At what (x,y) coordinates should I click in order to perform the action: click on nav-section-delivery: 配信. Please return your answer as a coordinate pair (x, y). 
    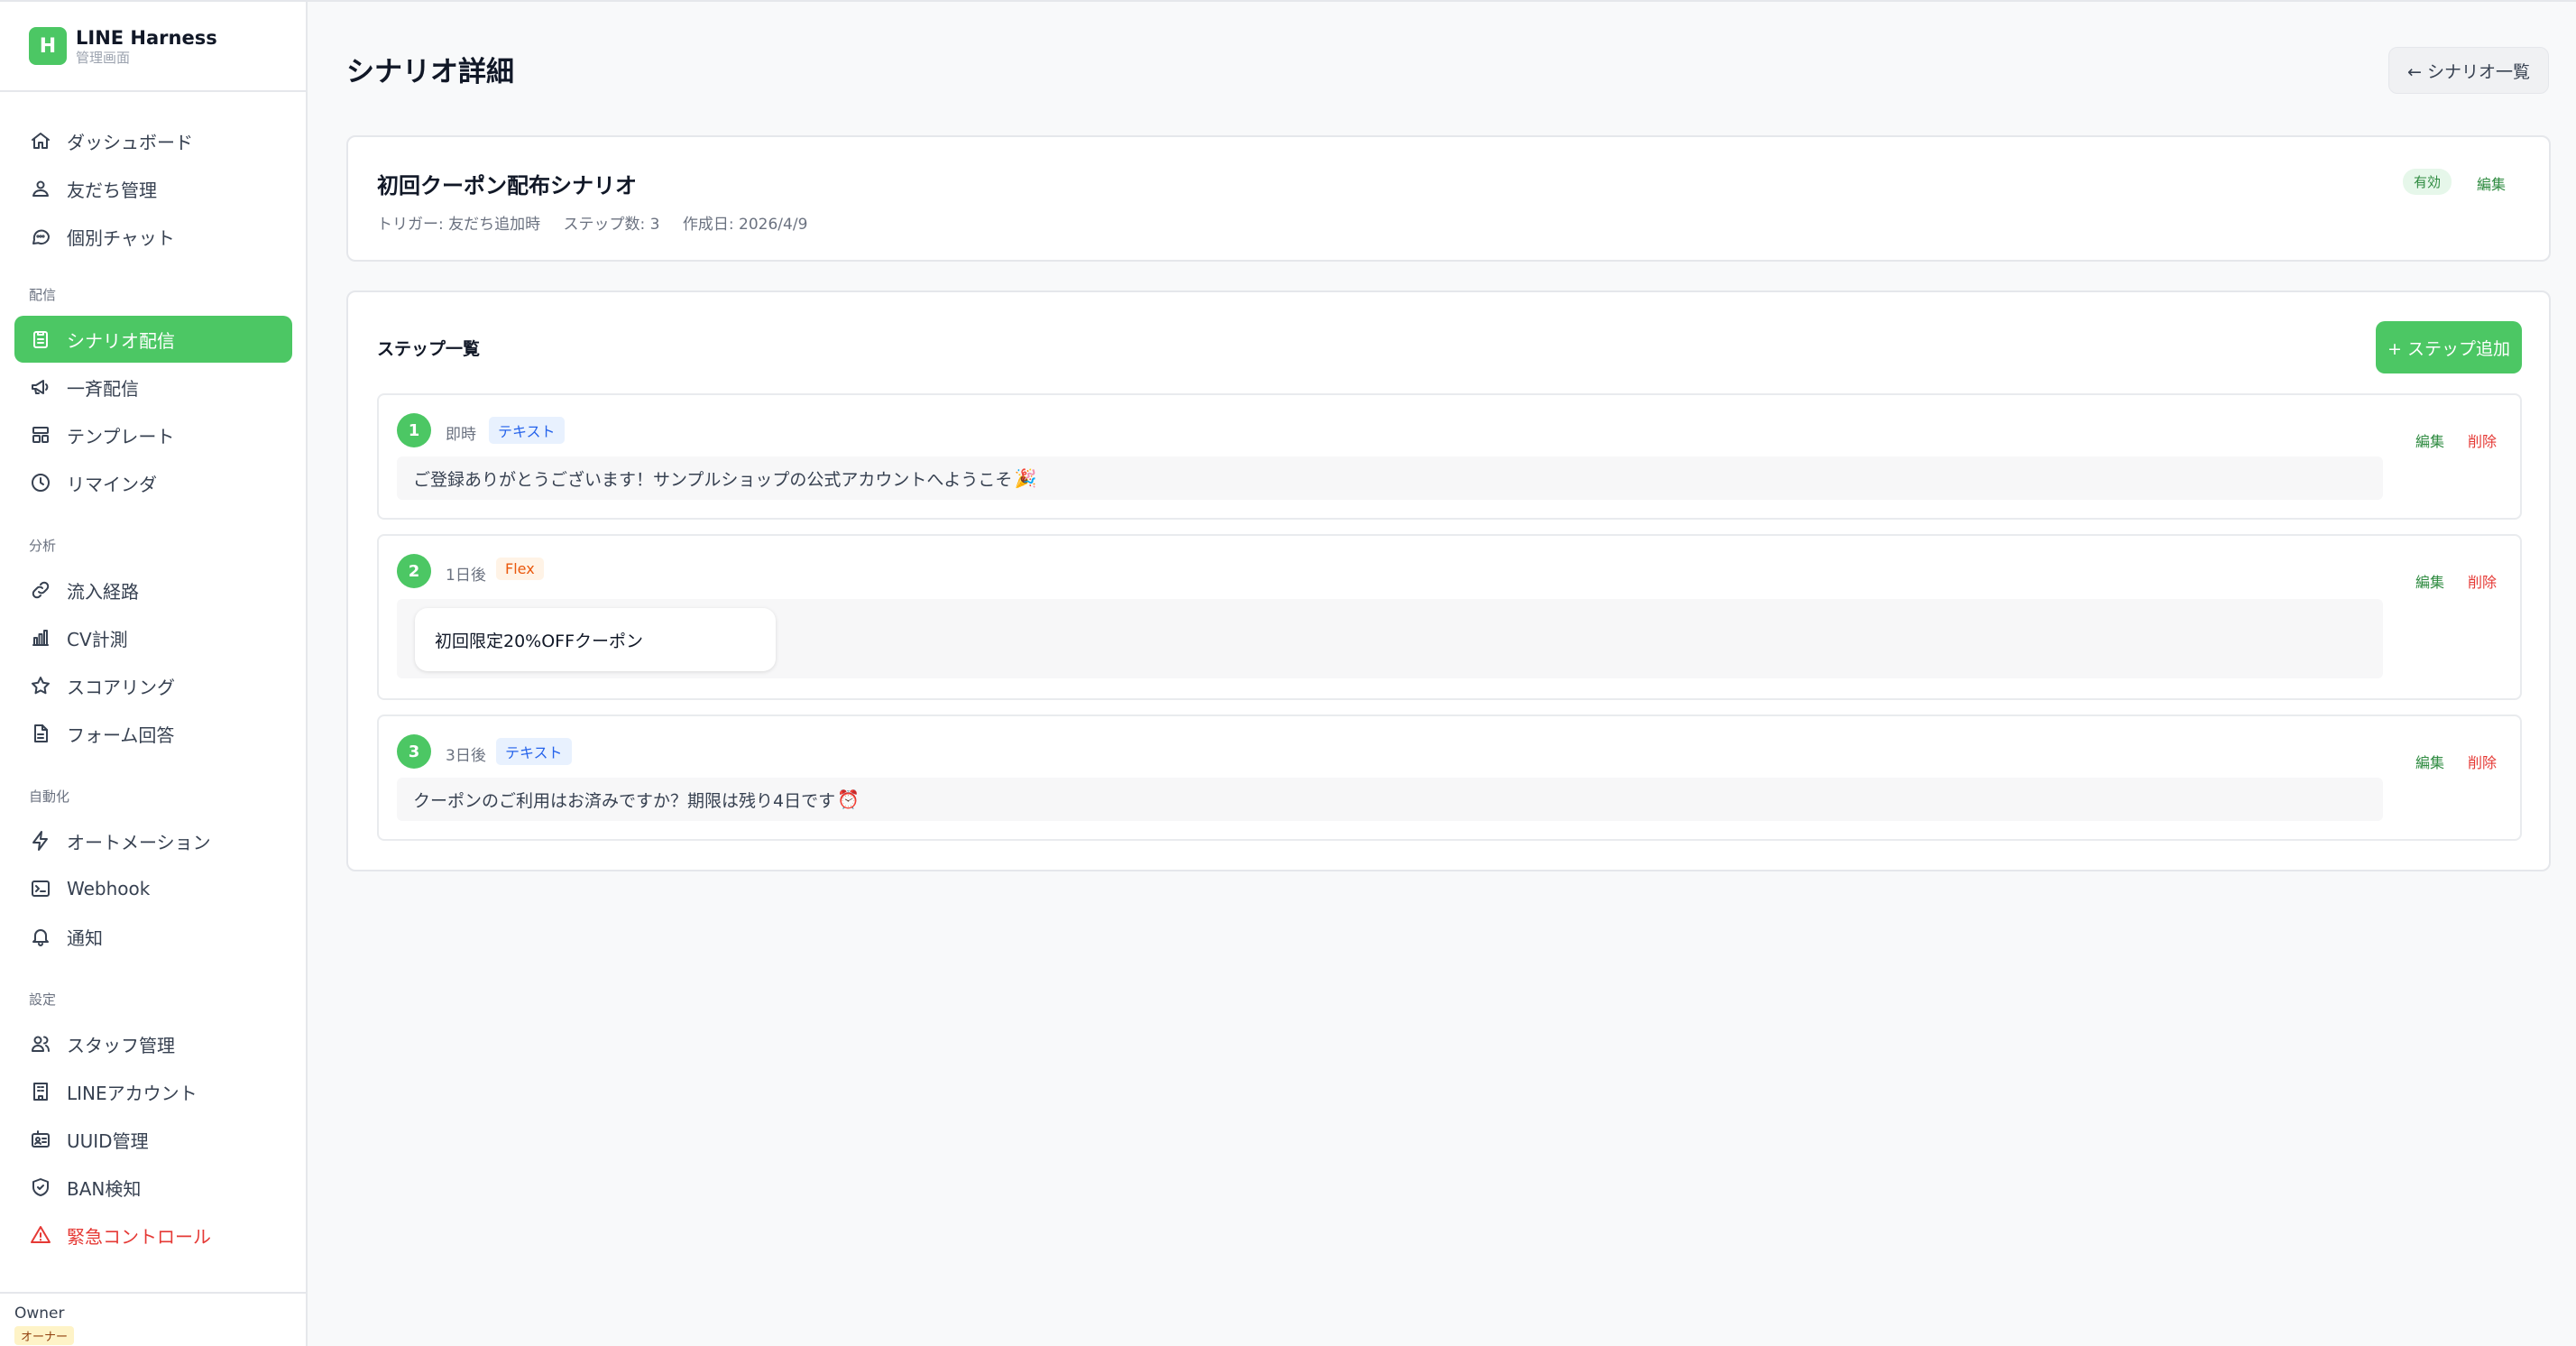
    Looking at the image, I should click on (43, 295).